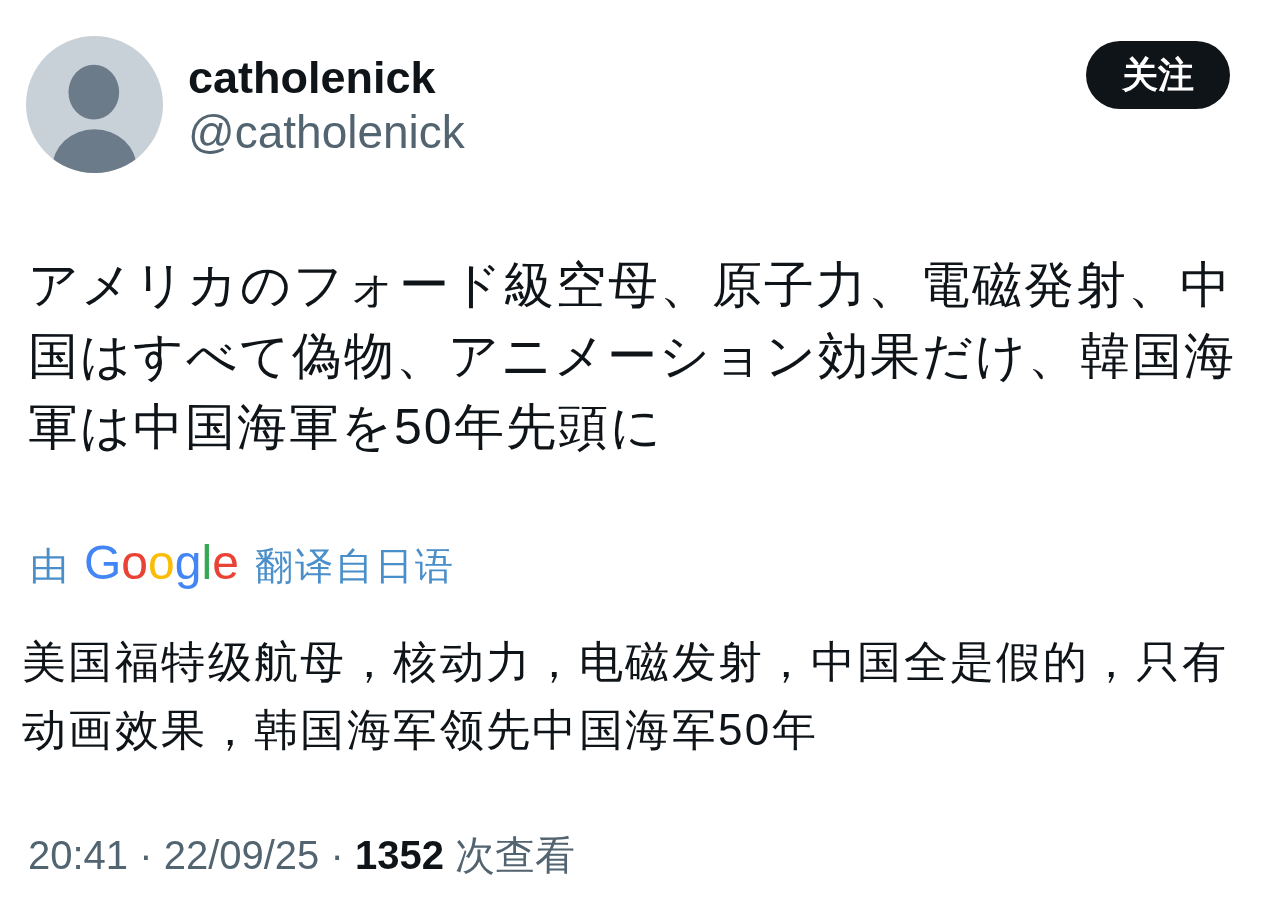  Describe the element at coordinates (312, 78) in the screenshot. I see `author-name: catholenick` at that location.